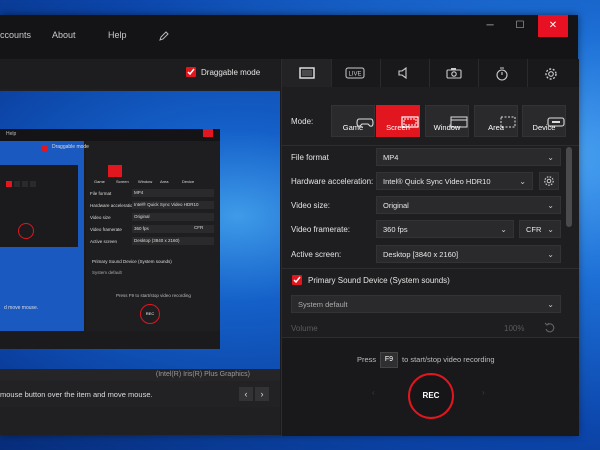 Image resolution: width=600 pixels, height=450 pixels. Describe the element at coordinates (544, 121) in the screenshot. I see `mode-device-button: Device` at that location.